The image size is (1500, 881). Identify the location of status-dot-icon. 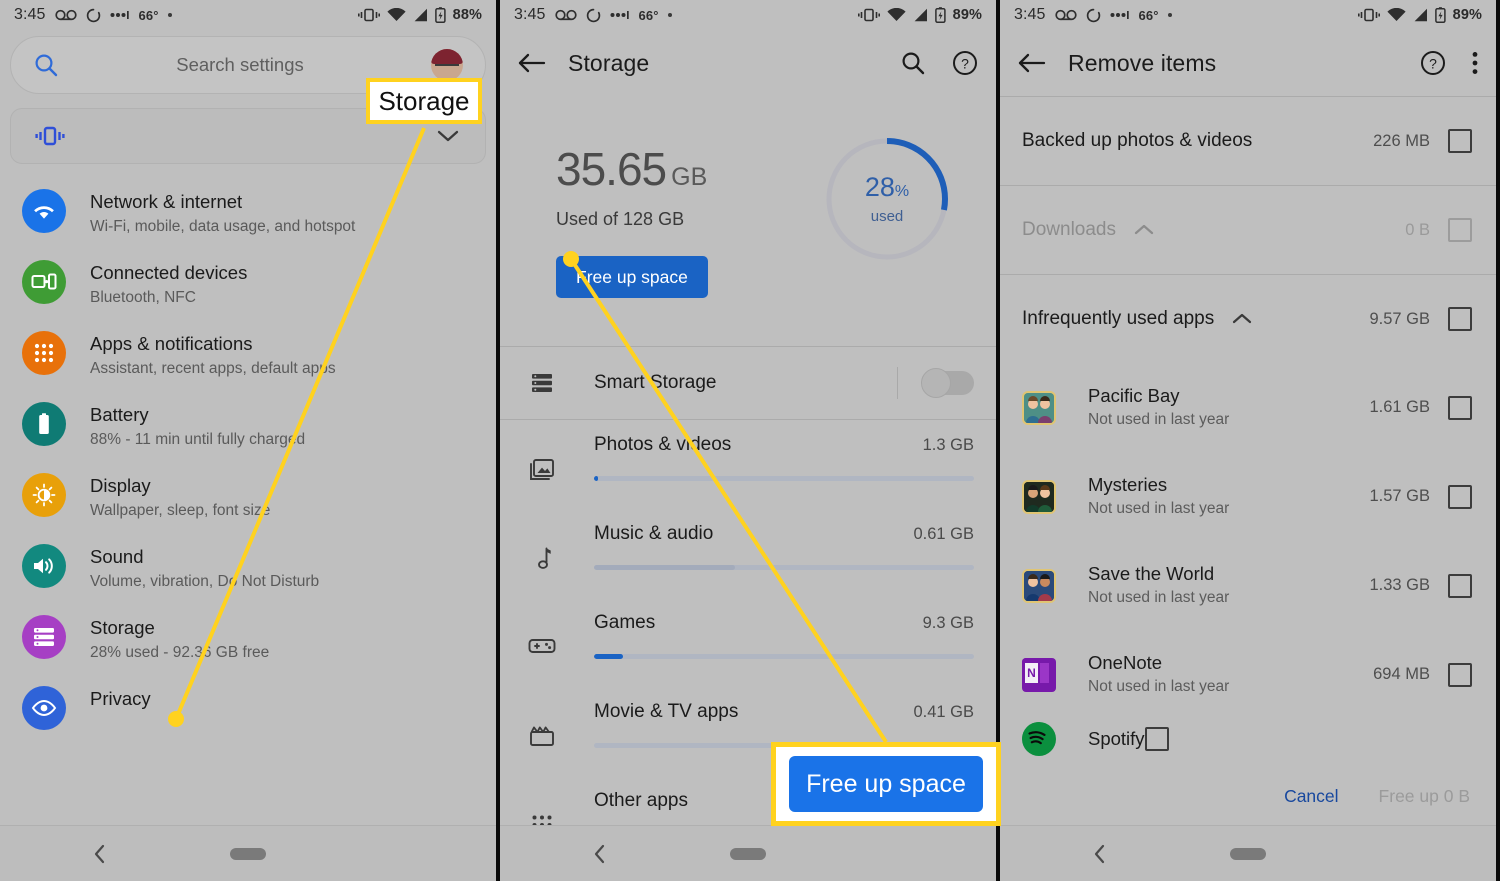
(1169, 15).